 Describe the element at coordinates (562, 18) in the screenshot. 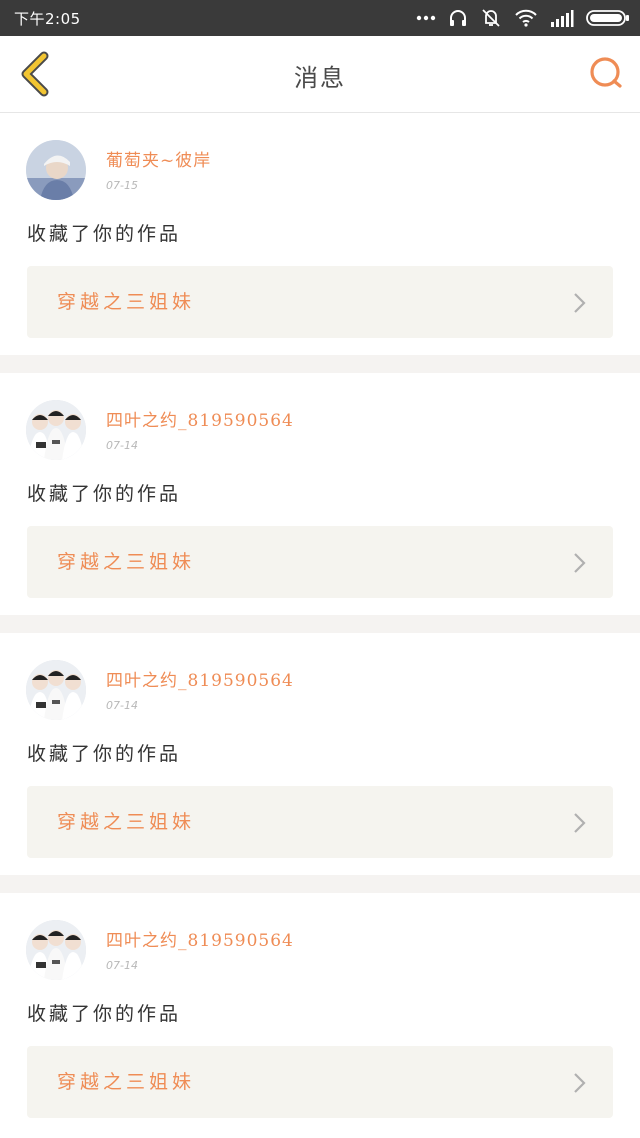

I see `signal-icon` at that location.